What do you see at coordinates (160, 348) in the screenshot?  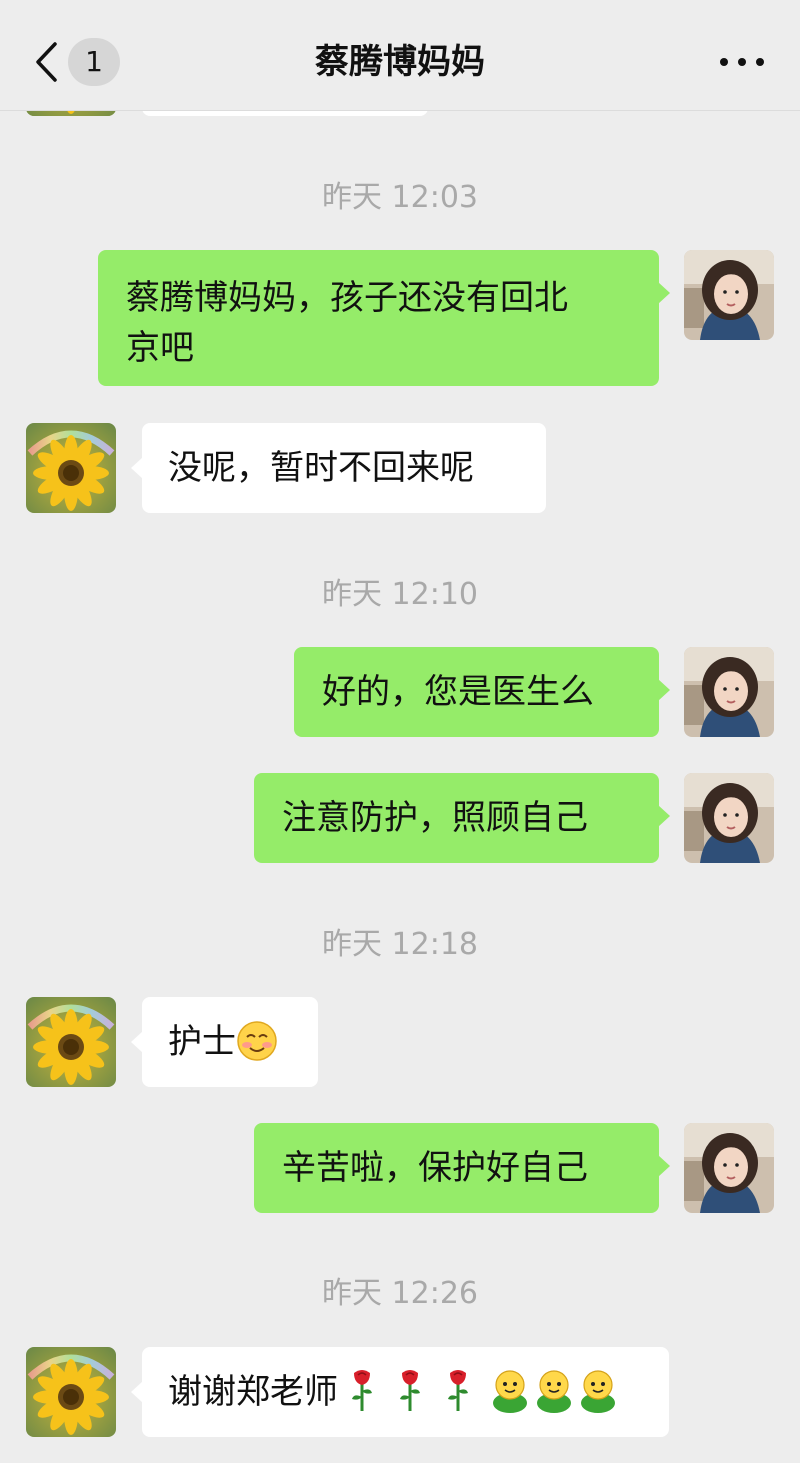 I see `message-text: 京吧` at bounding box center [160, 348].